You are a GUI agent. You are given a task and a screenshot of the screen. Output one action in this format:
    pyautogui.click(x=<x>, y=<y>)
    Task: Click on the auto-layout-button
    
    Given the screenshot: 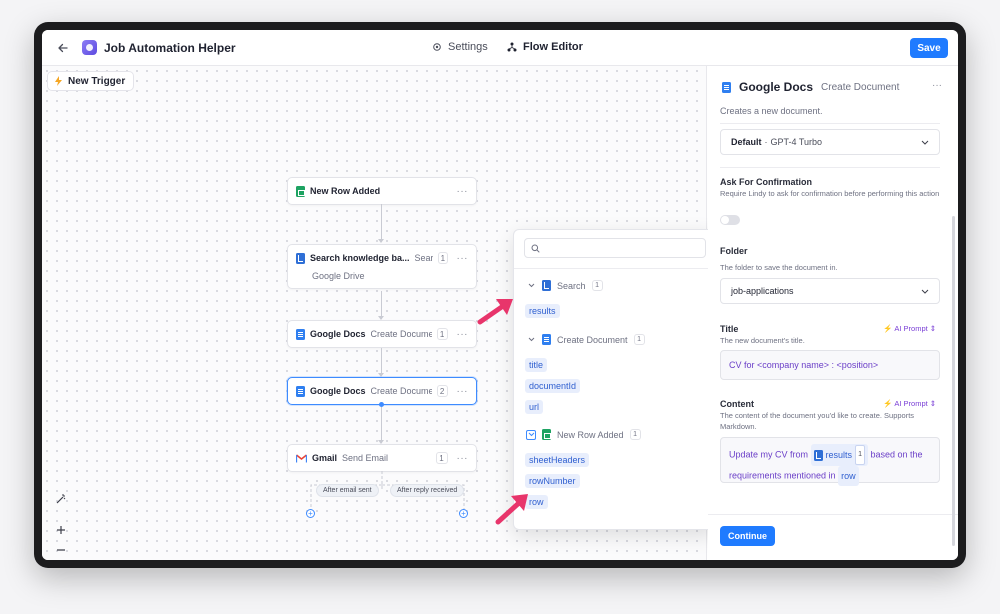 What is the action you would take?
    pyautogui.click(x=61, y=499)
    